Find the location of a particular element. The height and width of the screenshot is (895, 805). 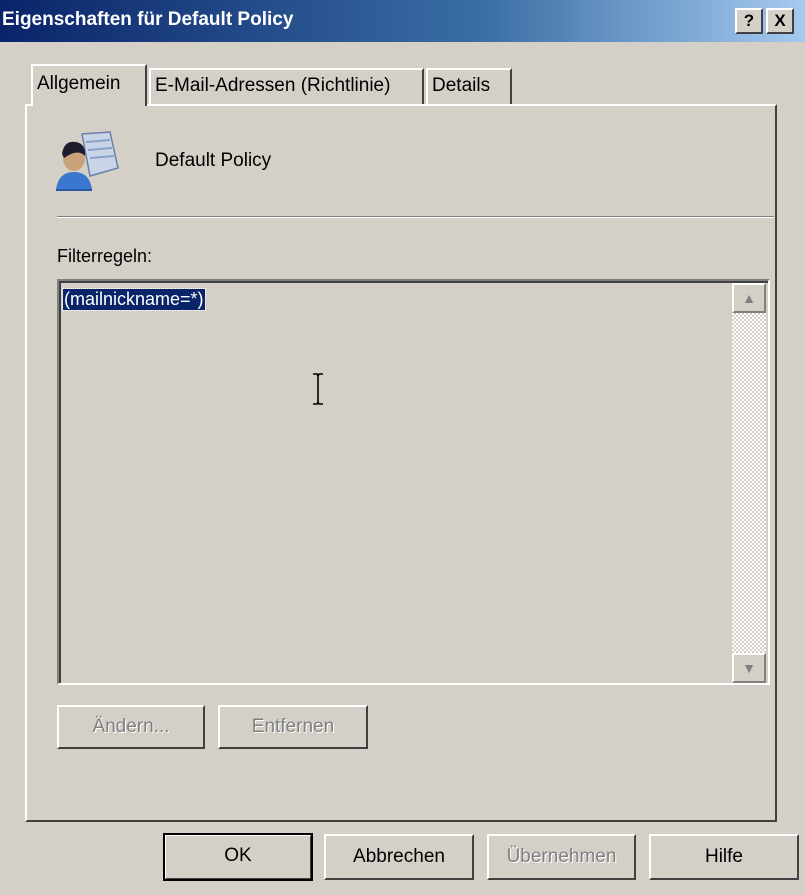

ibeam-cursor-icon is located at coordinates (318, 391).